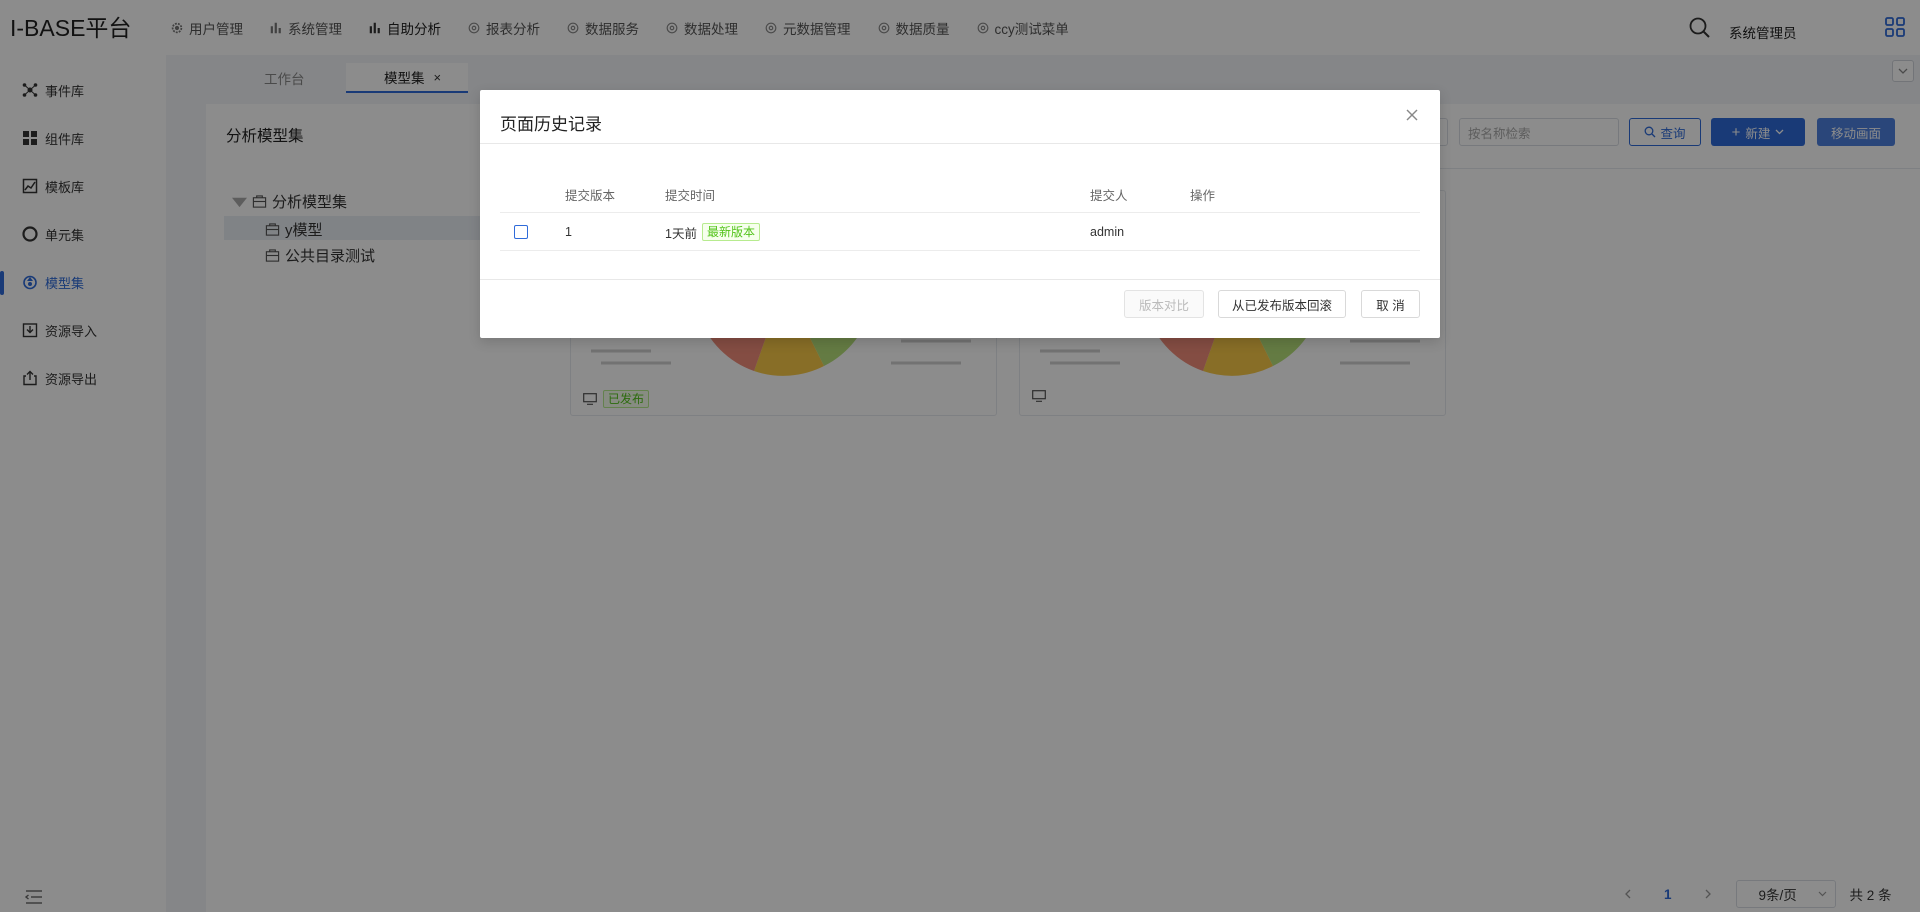  What do you see at coordinates (1107, 232) in the screenshot?
I see `cell-user: admin` at bounding box center [1107, 232].